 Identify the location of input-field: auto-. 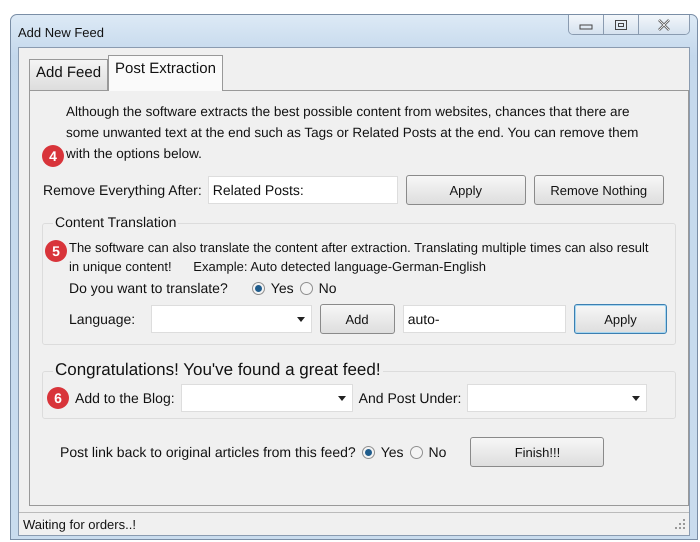
(484, 319).